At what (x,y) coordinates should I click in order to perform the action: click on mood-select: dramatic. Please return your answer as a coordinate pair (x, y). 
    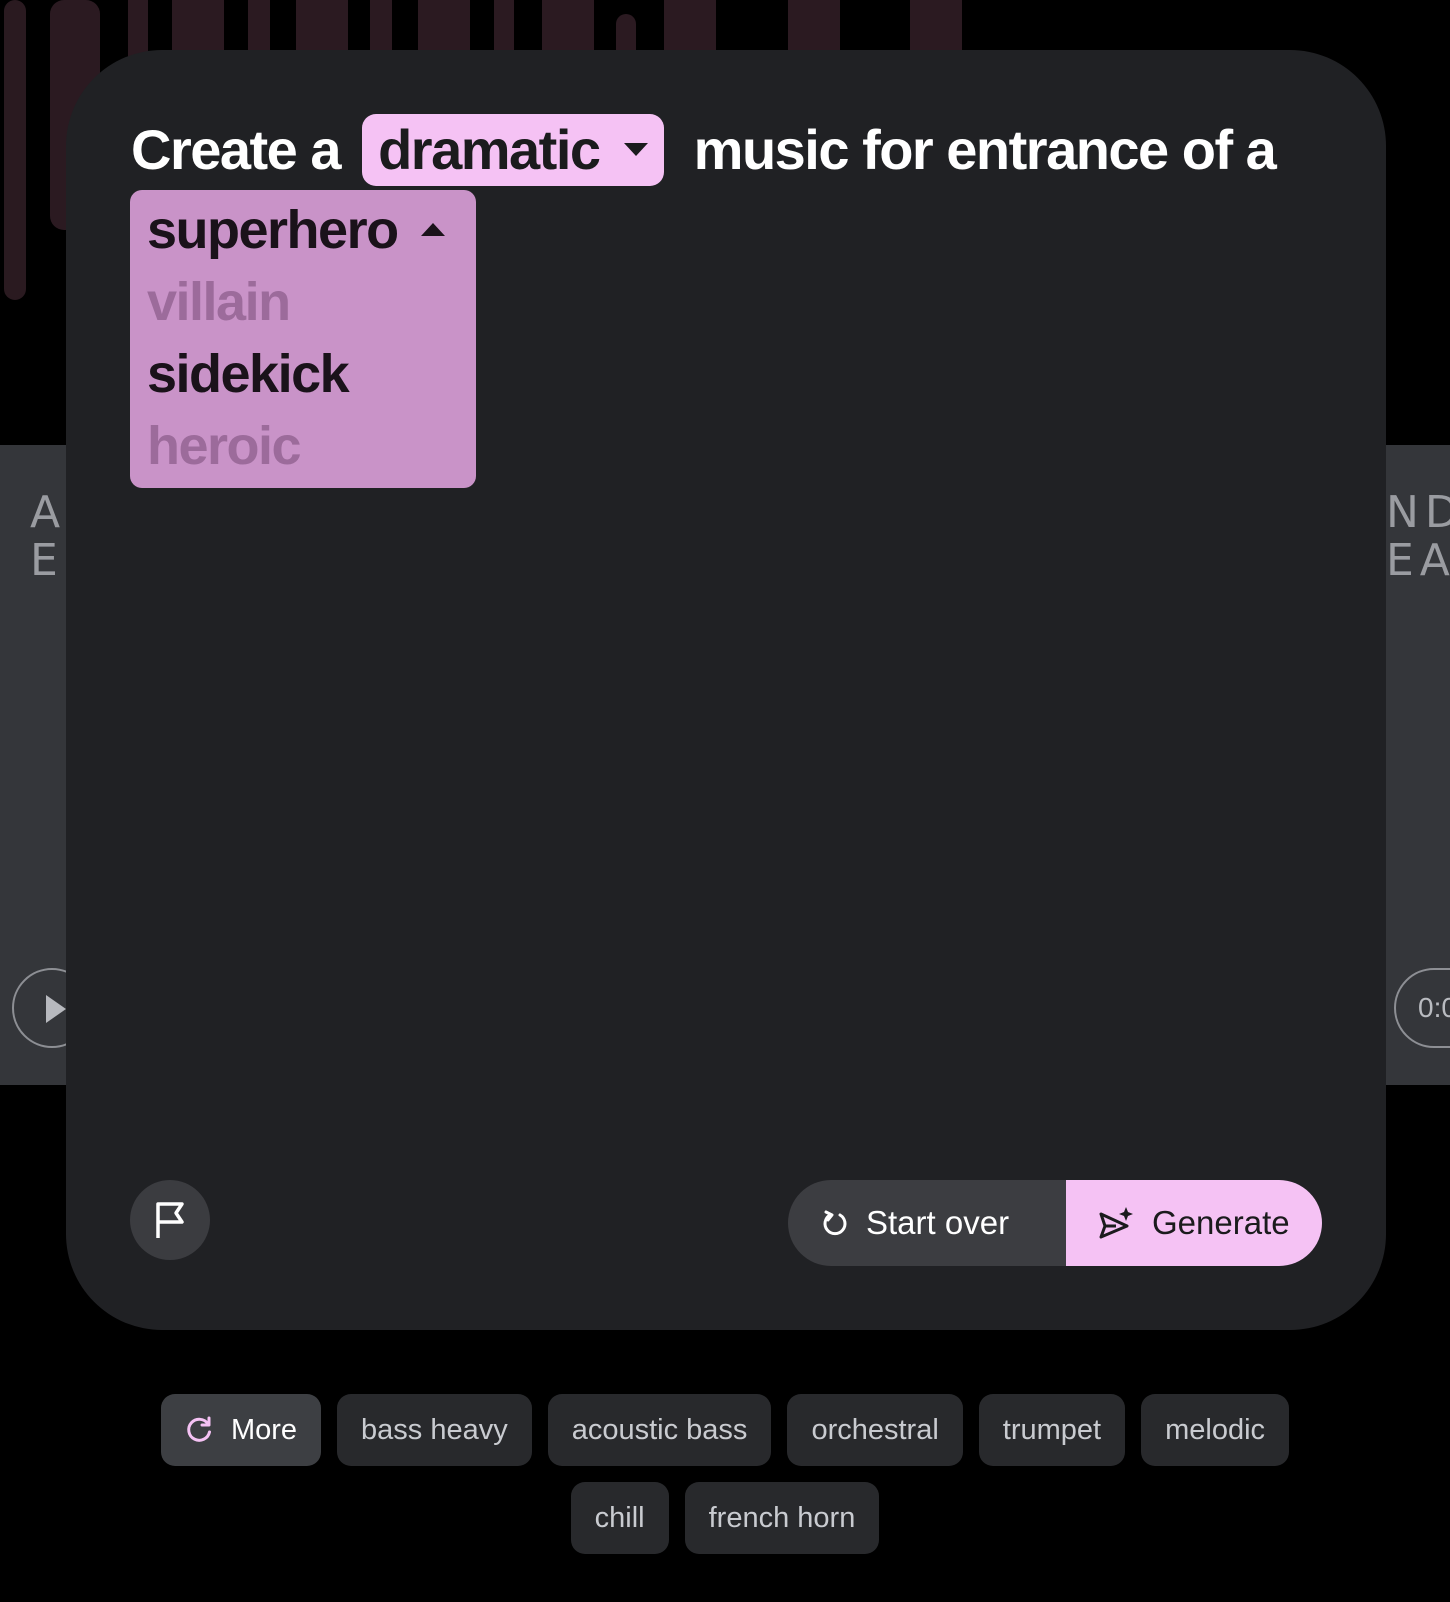
    Looking at the image, I should click on (513, 150).